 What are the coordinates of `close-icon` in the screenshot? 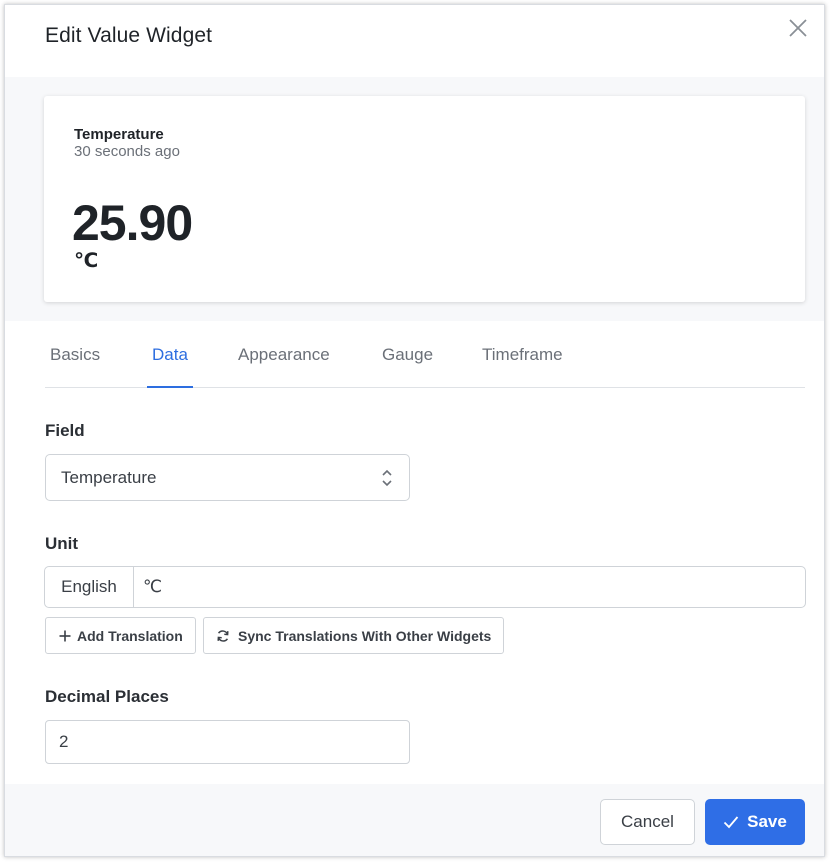 It's located at (798, 28).